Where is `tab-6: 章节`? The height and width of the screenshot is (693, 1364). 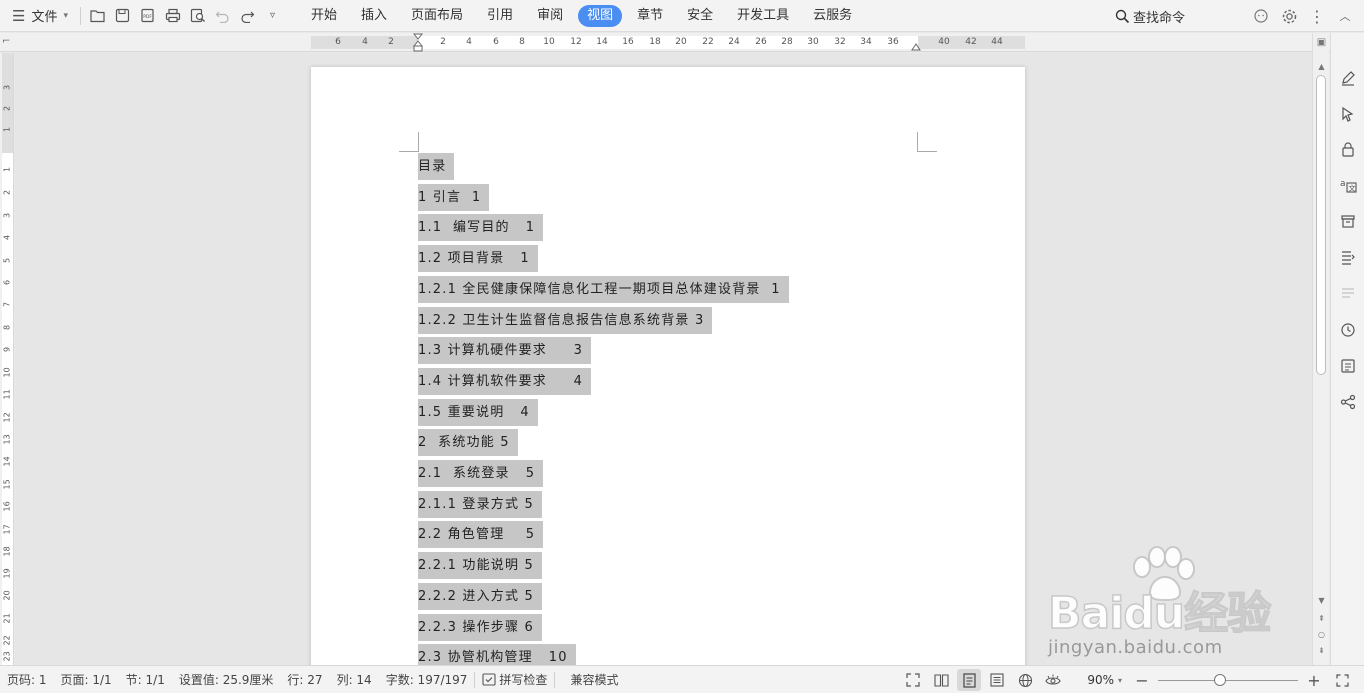 tab-6: 章节 is located at coordinates (650, 16).